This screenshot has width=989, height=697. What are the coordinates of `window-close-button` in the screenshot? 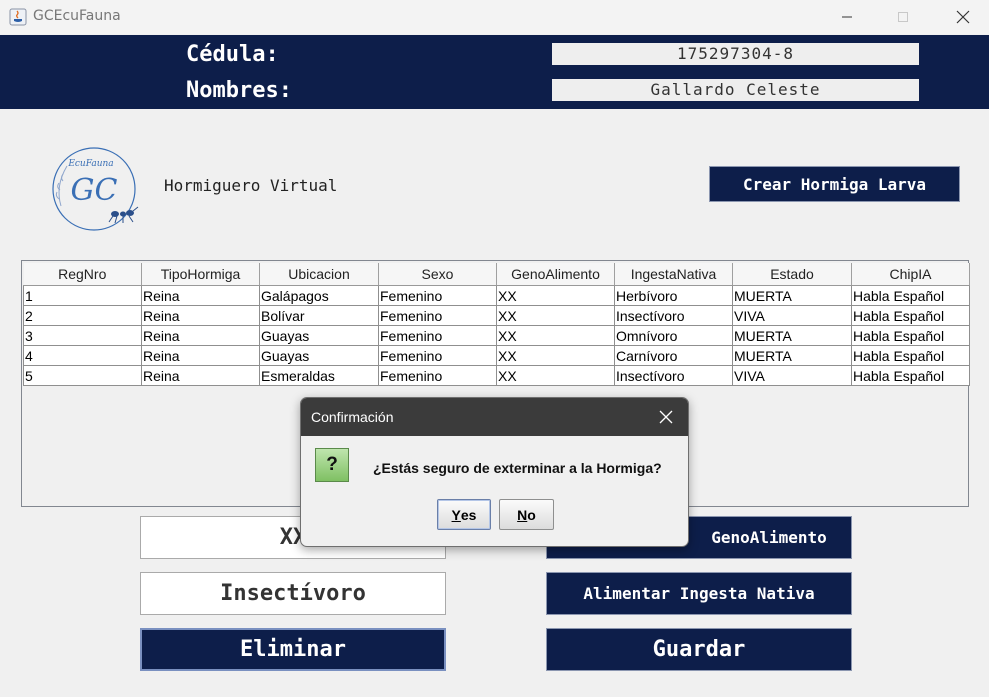 It's located at (963, 17).